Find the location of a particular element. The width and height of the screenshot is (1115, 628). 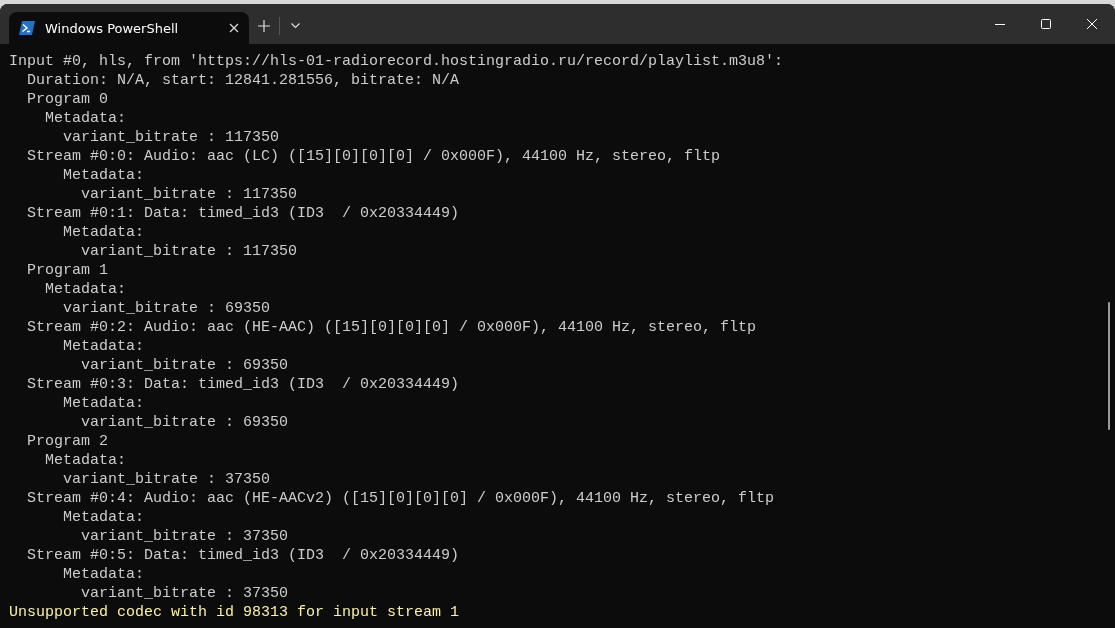

output-line: Stream #0:3: Data: timed_id3 (ID3 / 0x20334449) is located at coordinates (243, 384).